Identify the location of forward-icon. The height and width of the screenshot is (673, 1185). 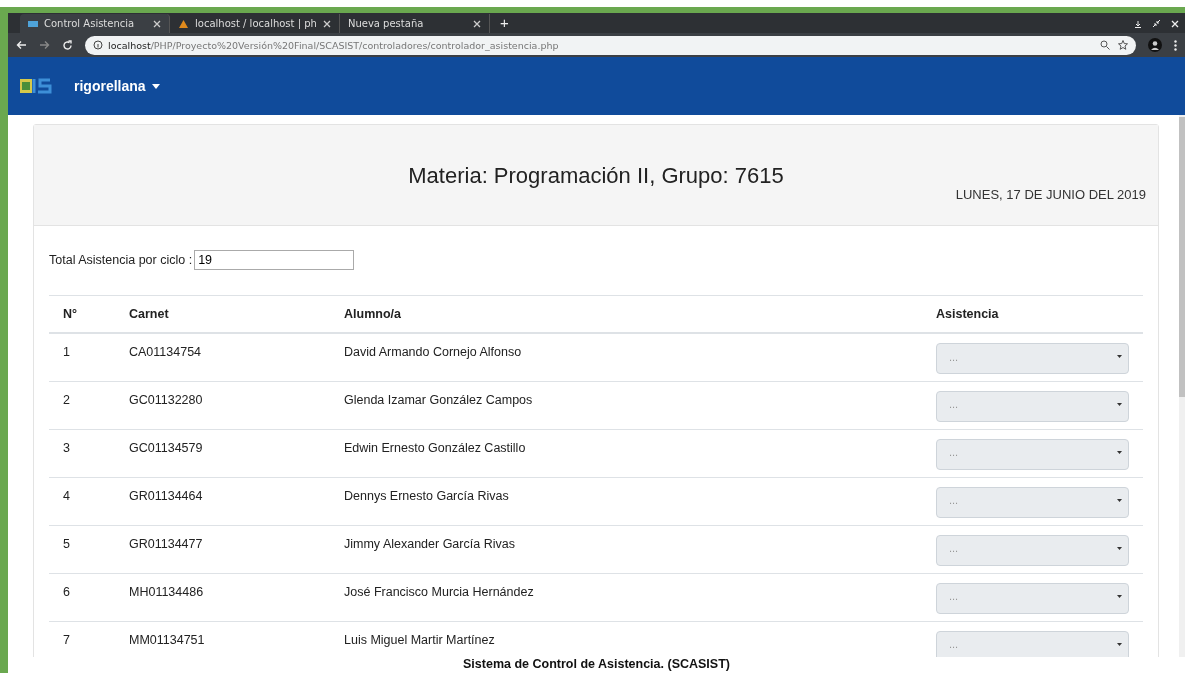
(44, 45).